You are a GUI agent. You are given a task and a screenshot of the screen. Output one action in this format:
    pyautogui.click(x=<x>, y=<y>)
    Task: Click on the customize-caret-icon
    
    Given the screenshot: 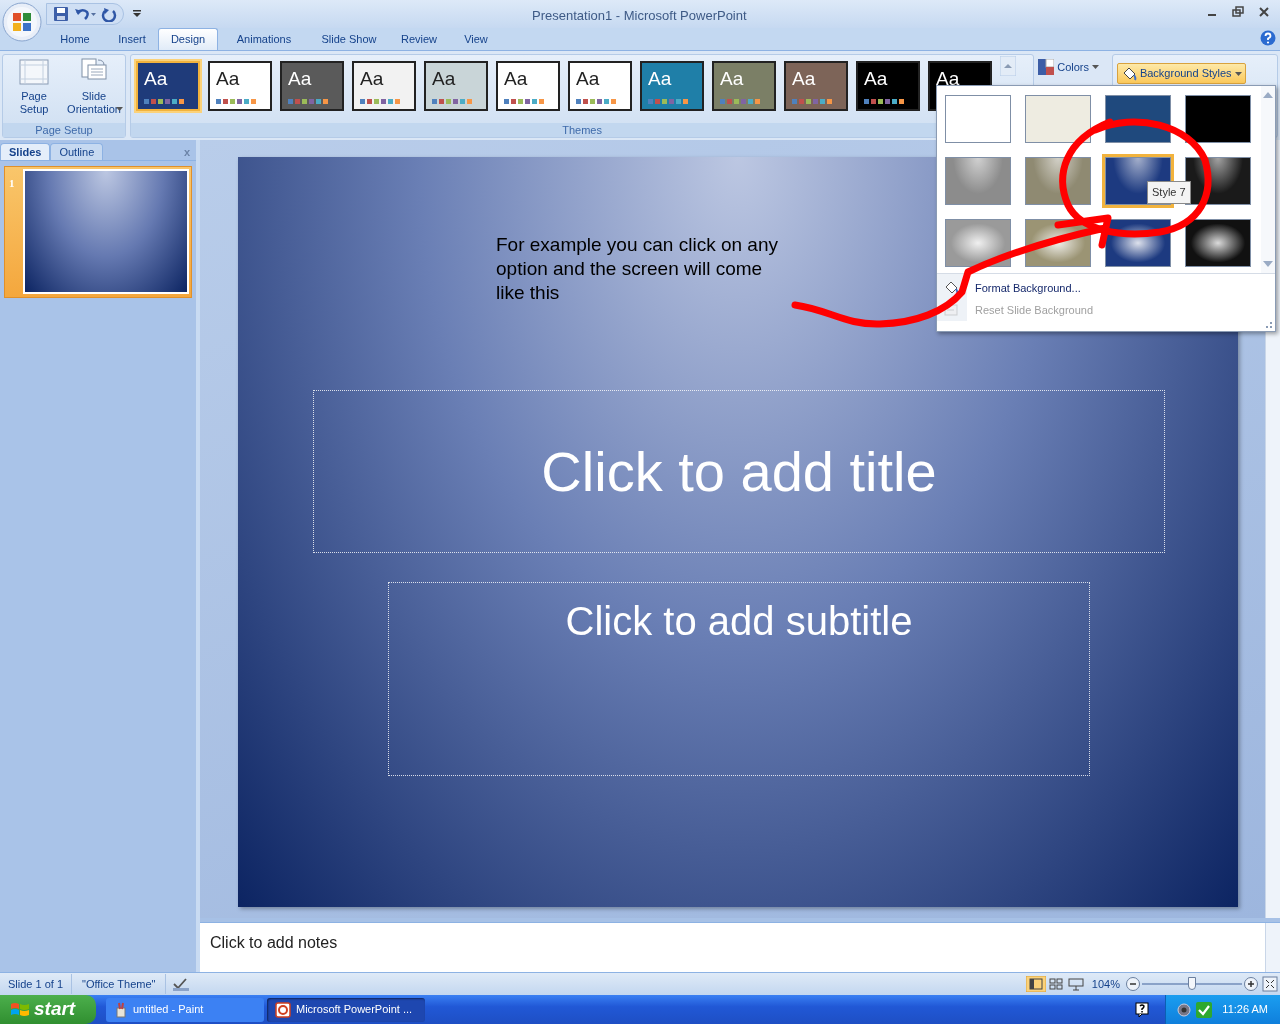 What is the action you would take?
    pyautogui.click(x=137, y=14)
    